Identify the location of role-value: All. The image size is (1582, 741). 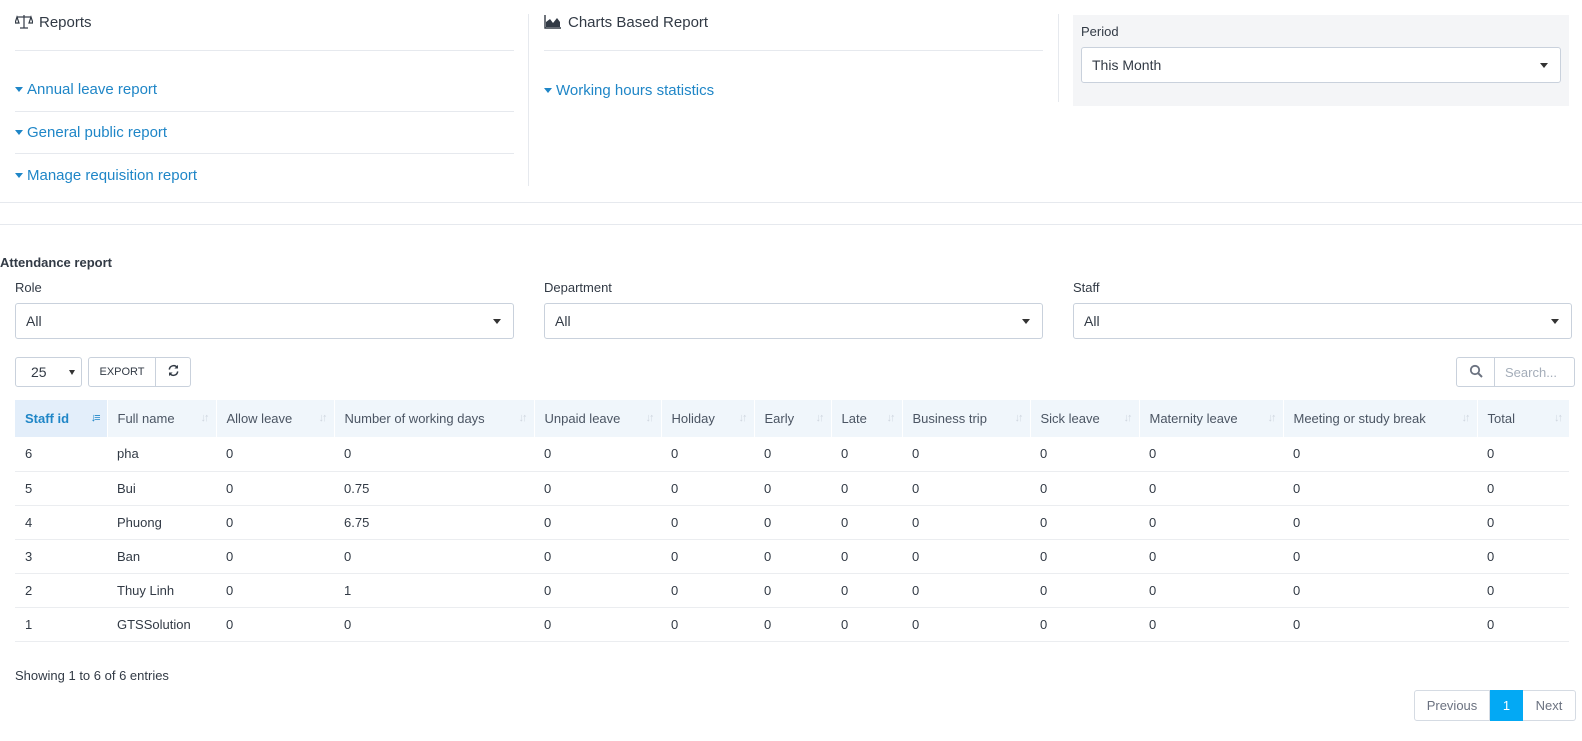
(34, 321).